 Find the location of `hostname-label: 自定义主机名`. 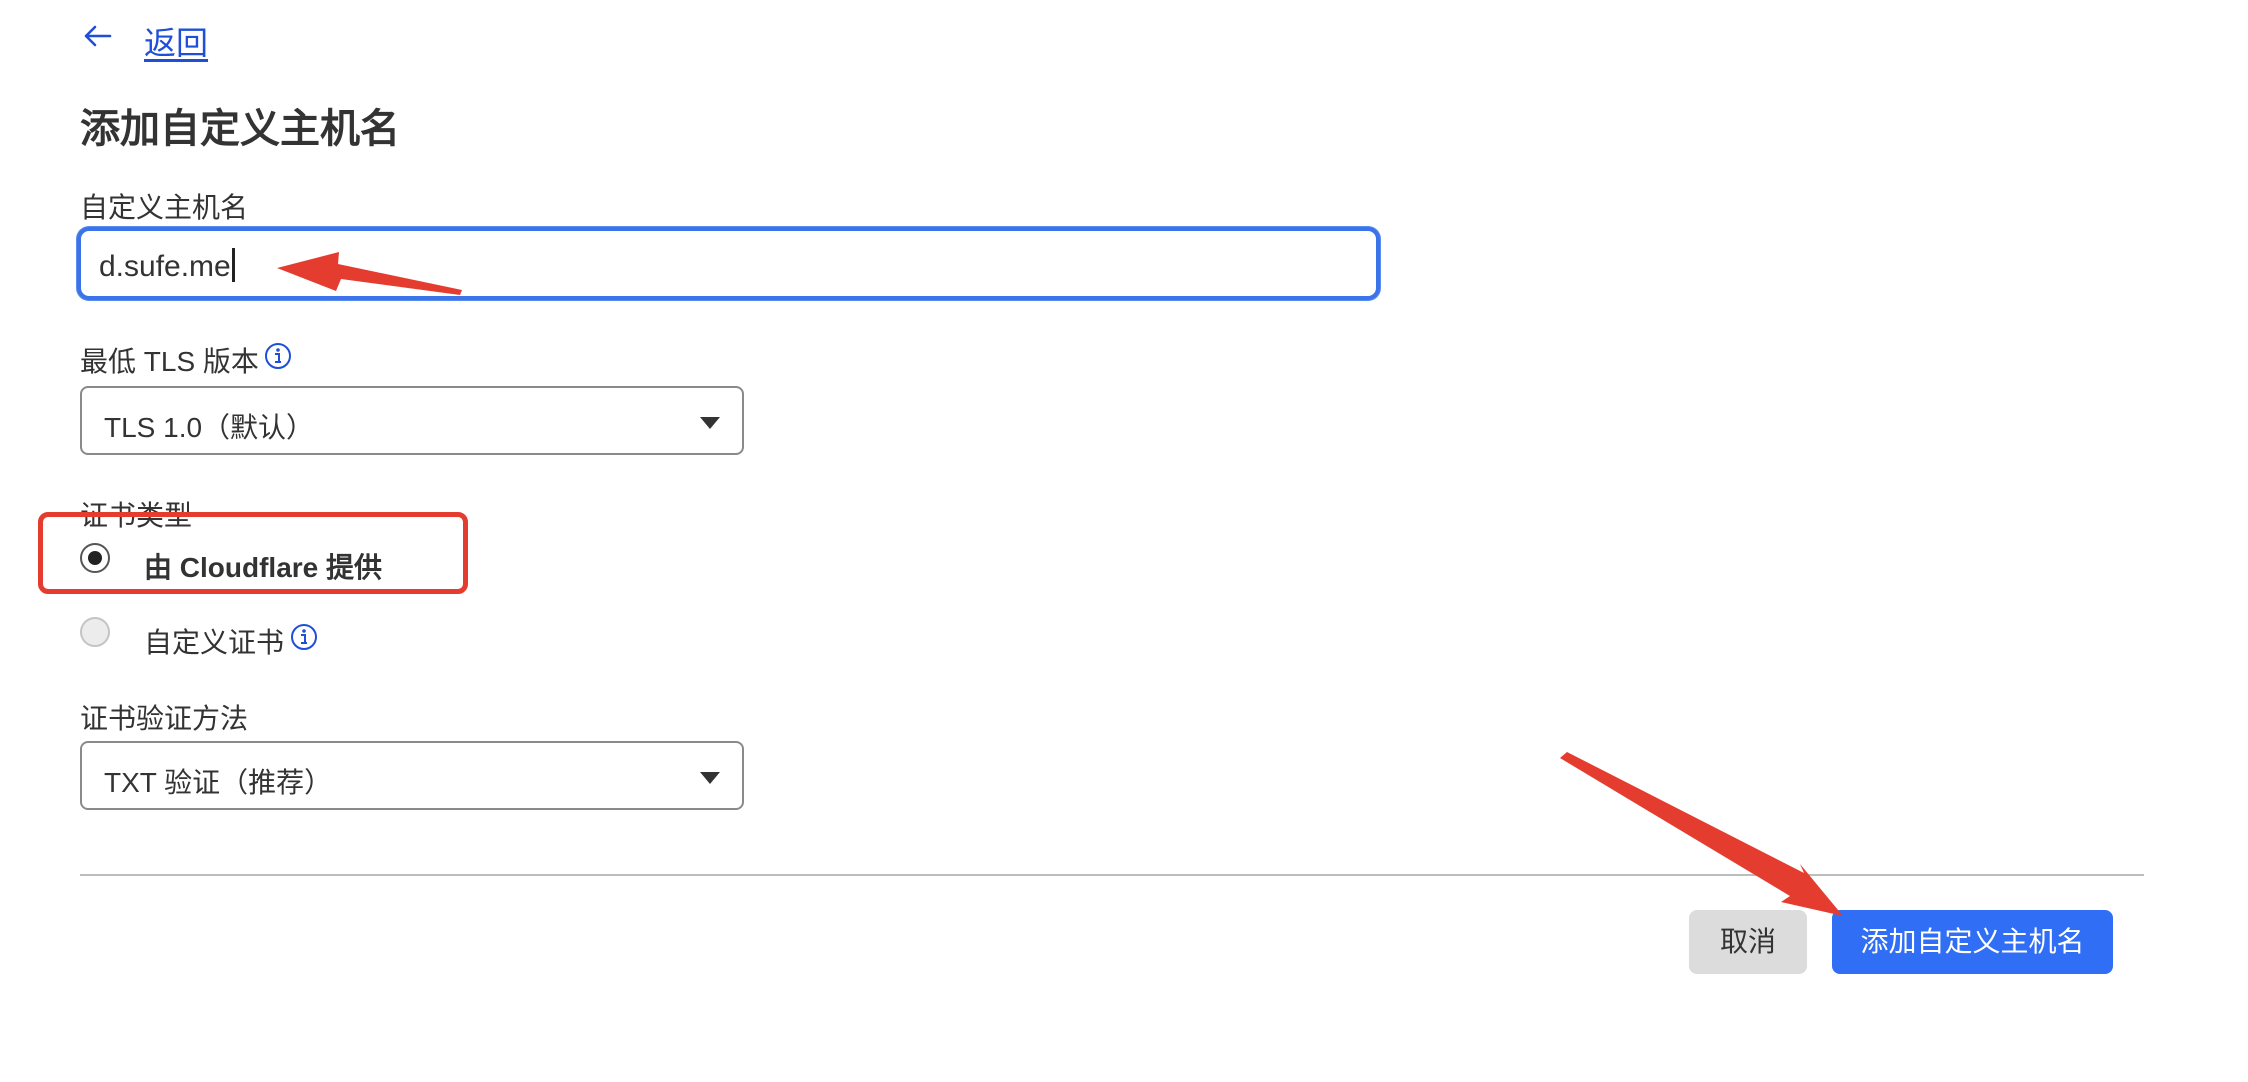

hostname-label: 自定义主机名 is located at coordinates (164, 207).